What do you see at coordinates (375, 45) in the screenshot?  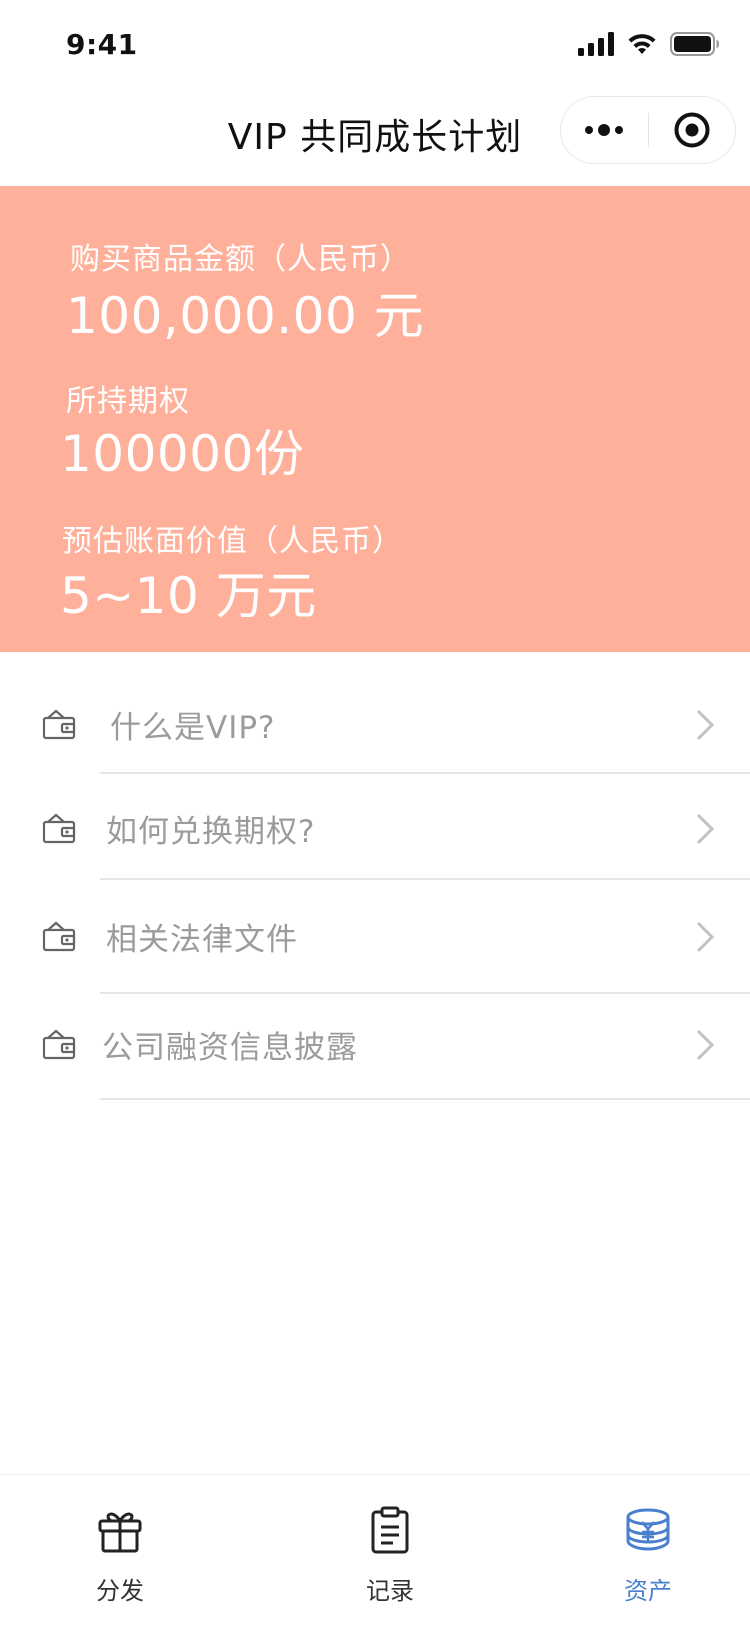 I see `status-bar: 9:41` at bounding box center [375, 45].